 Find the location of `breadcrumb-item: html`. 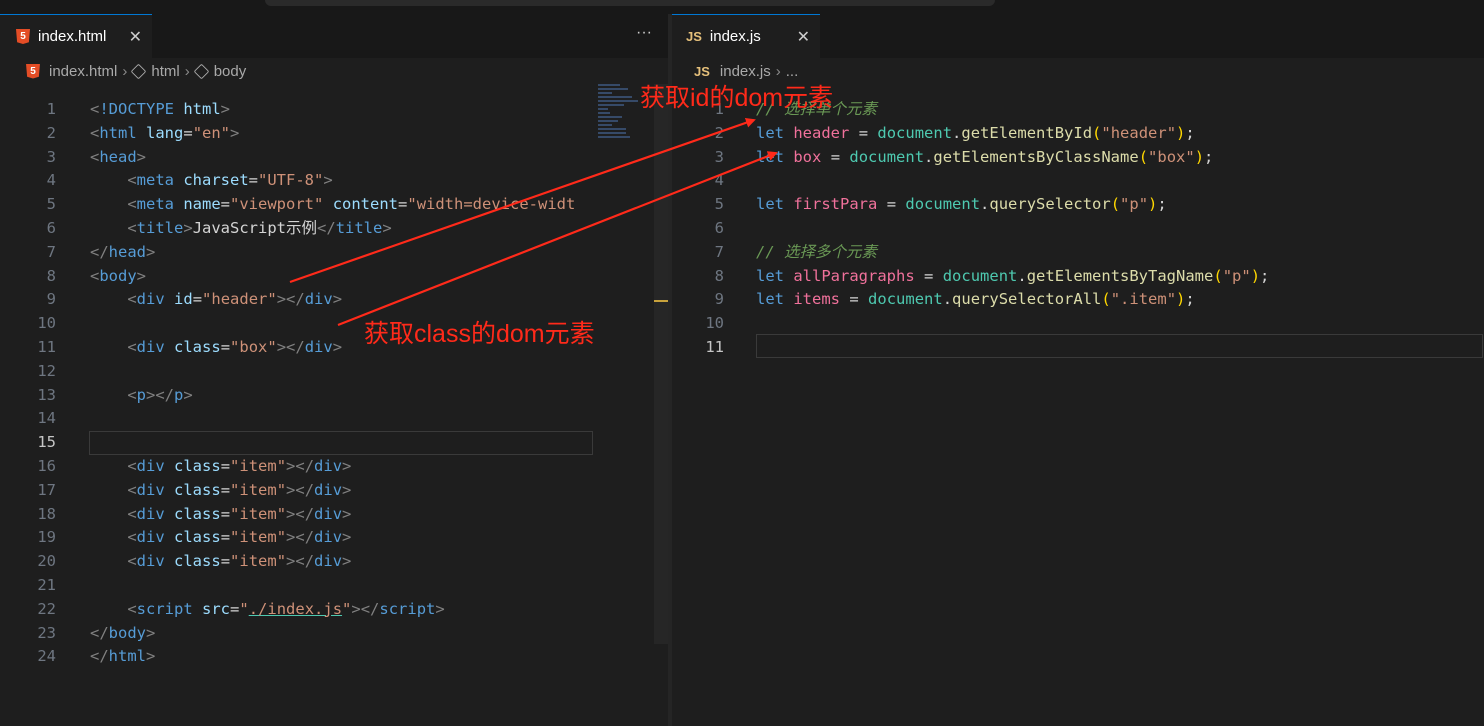

breadcrumb-item: html is located at coordinates (165, 71).